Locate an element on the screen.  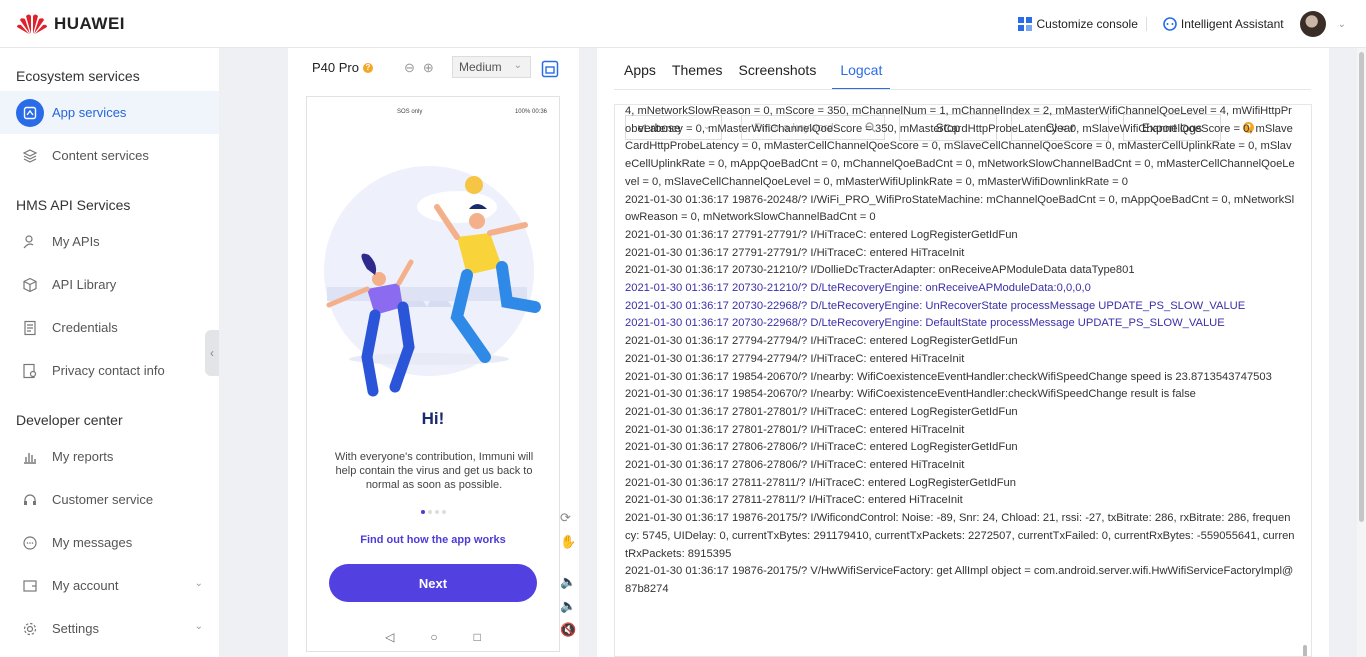
sidebar-group-title: Ecosystem services is located at coordinates (78, 76).